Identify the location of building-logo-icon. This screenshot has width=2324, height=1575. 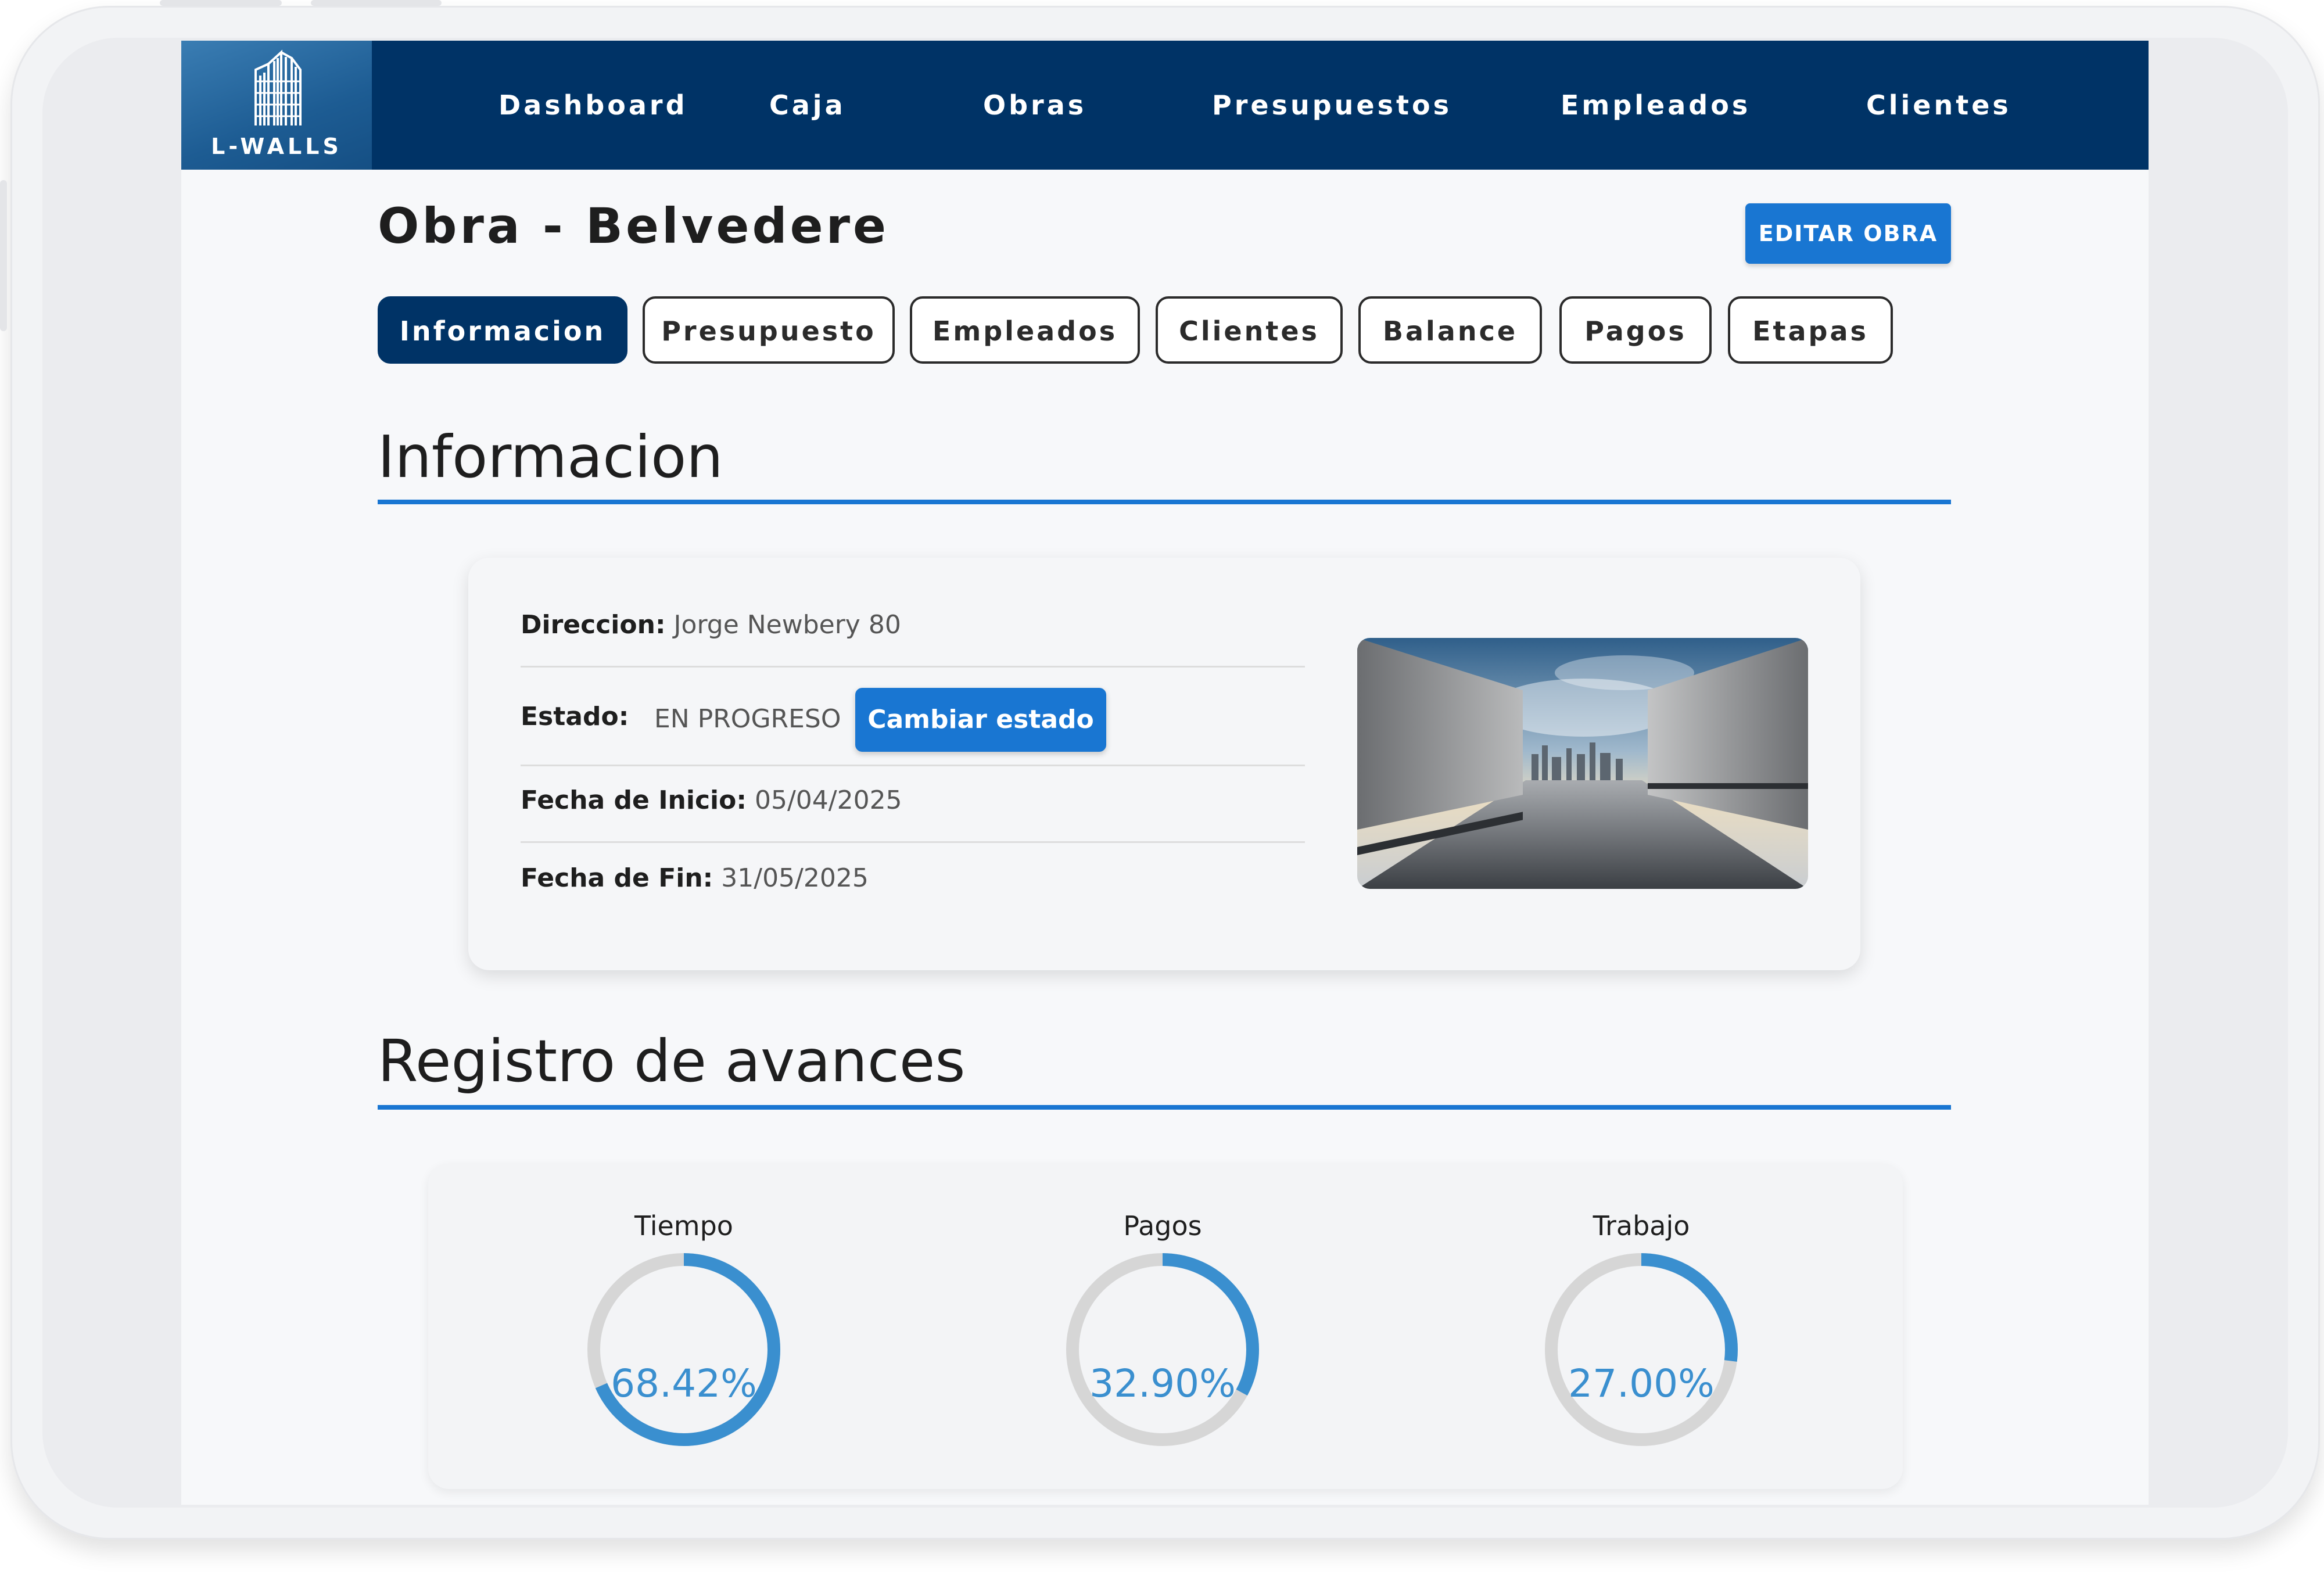
(278, 87).